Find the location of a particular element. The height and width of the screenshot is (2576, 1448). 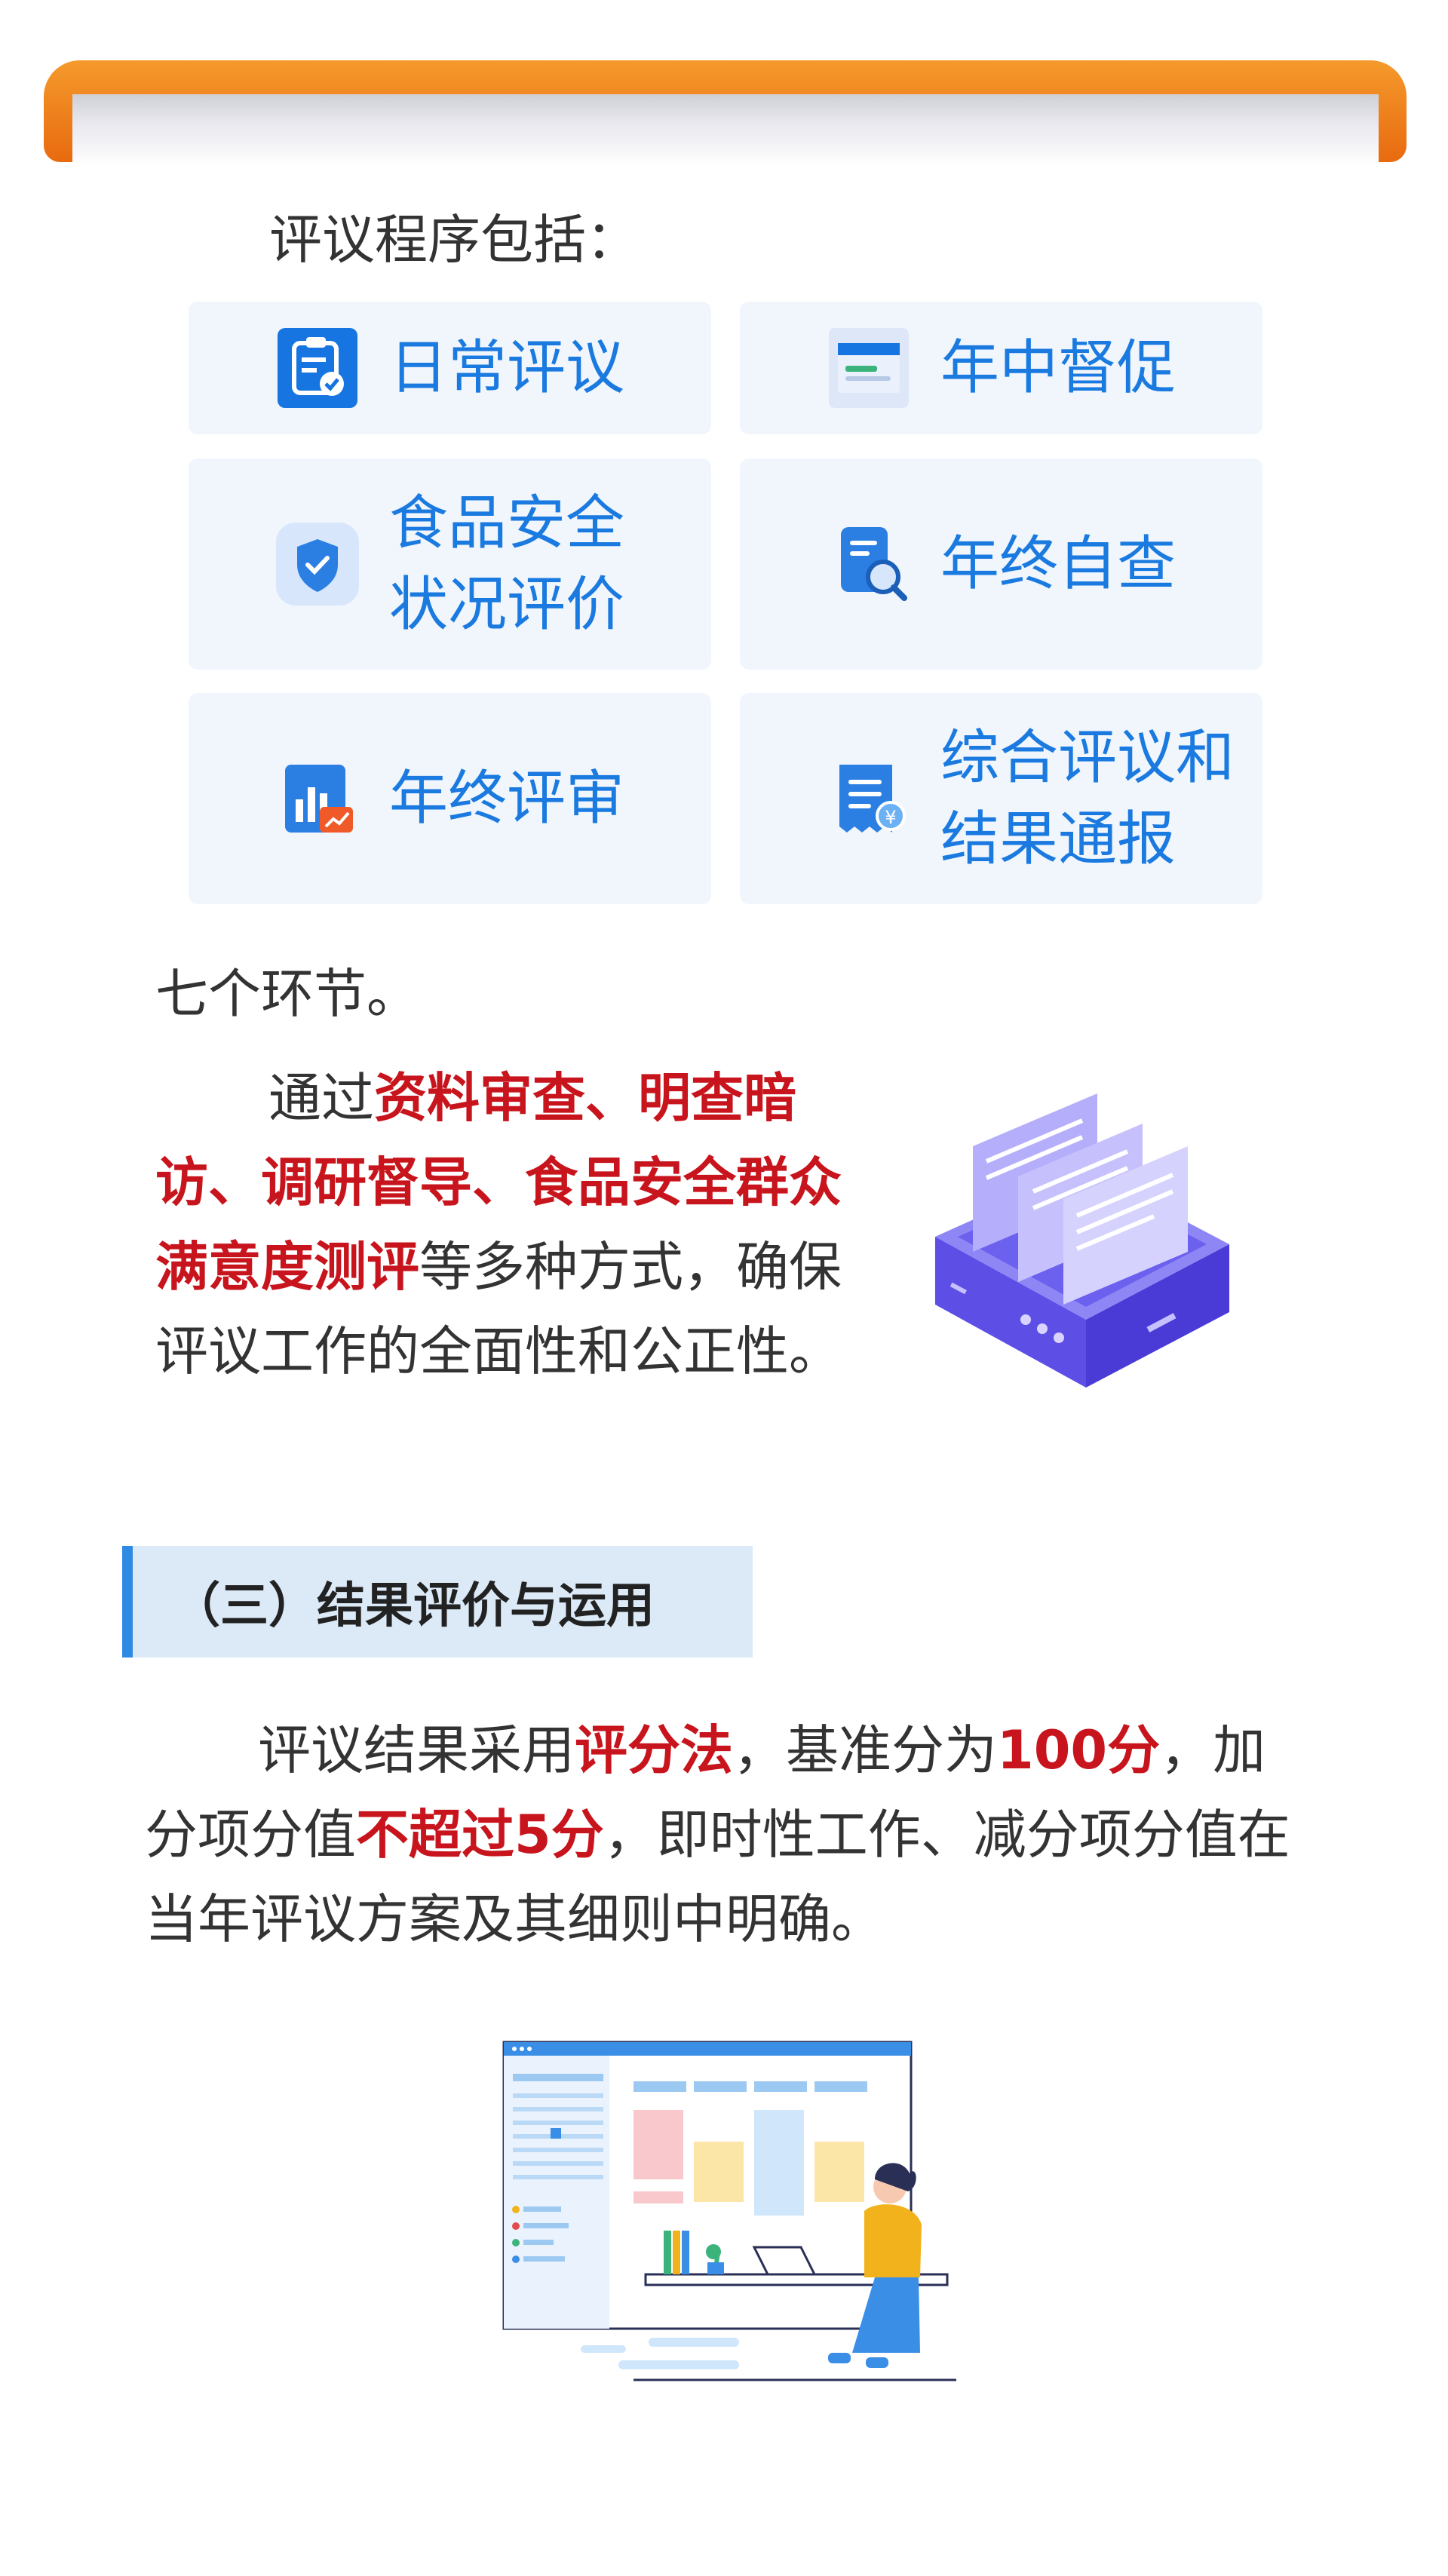

step-card-yearend-selfcheck: 年终自查 is located at coordinates (1001, 564).